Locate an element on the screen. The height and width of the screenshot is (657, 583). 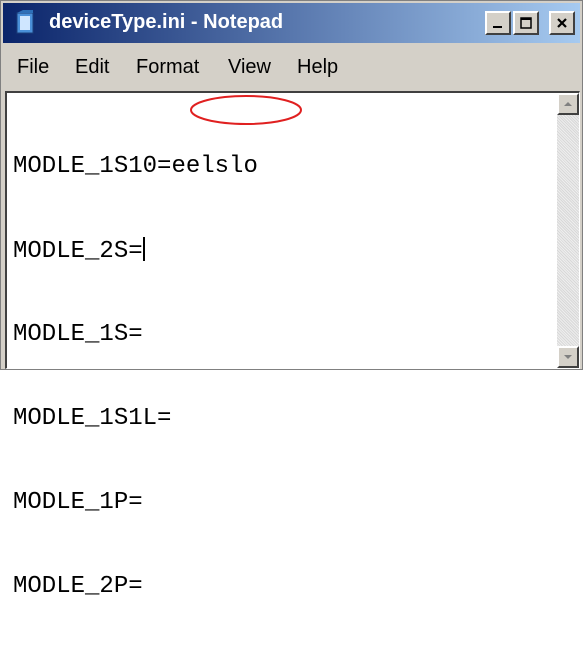
text-line: MODLE_1S1L= is located at coordinates (135, 419).